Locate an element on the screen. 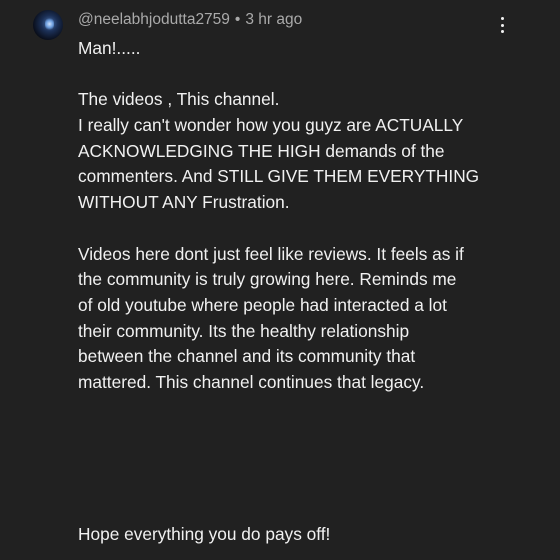 The image size is (560, 560). avatar-image is located at coordinates (49, 24).